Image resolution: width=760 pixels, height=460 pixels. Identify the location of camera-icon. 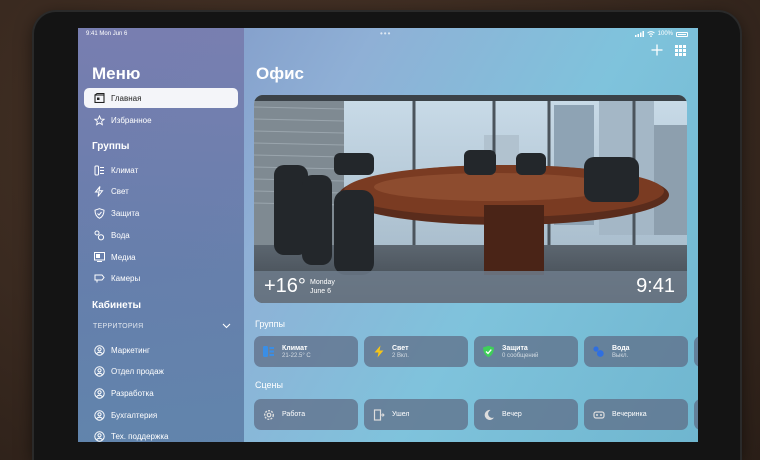
(99, 278).